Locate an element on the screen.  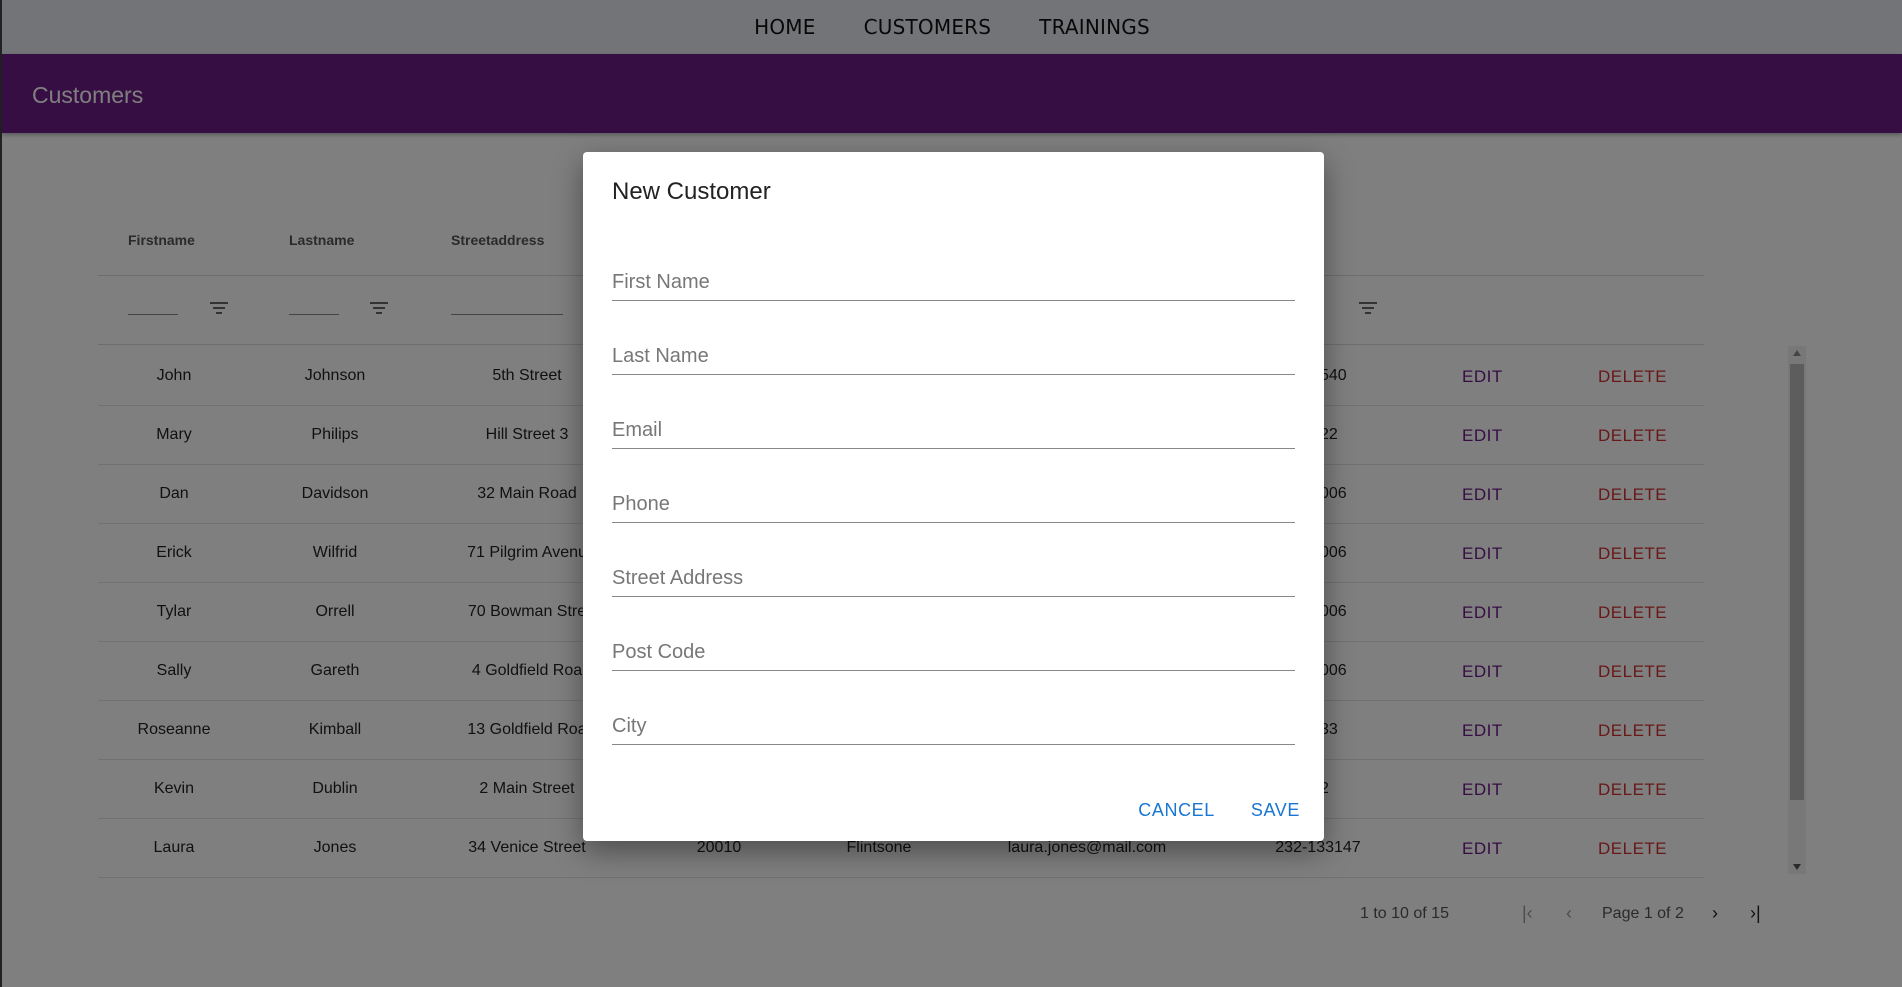
email-input is located at coordinates (953, 430).